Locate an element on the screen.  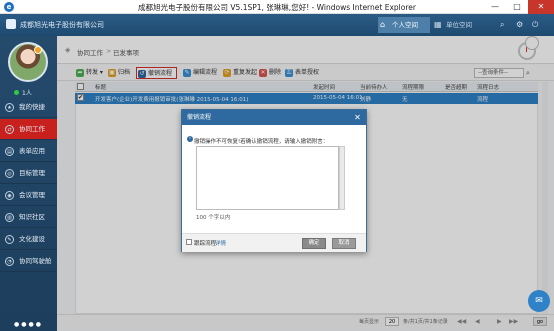
dialog-footer: 跟踪流程 详情 确定 取消 is located at coordinates (274, 242).